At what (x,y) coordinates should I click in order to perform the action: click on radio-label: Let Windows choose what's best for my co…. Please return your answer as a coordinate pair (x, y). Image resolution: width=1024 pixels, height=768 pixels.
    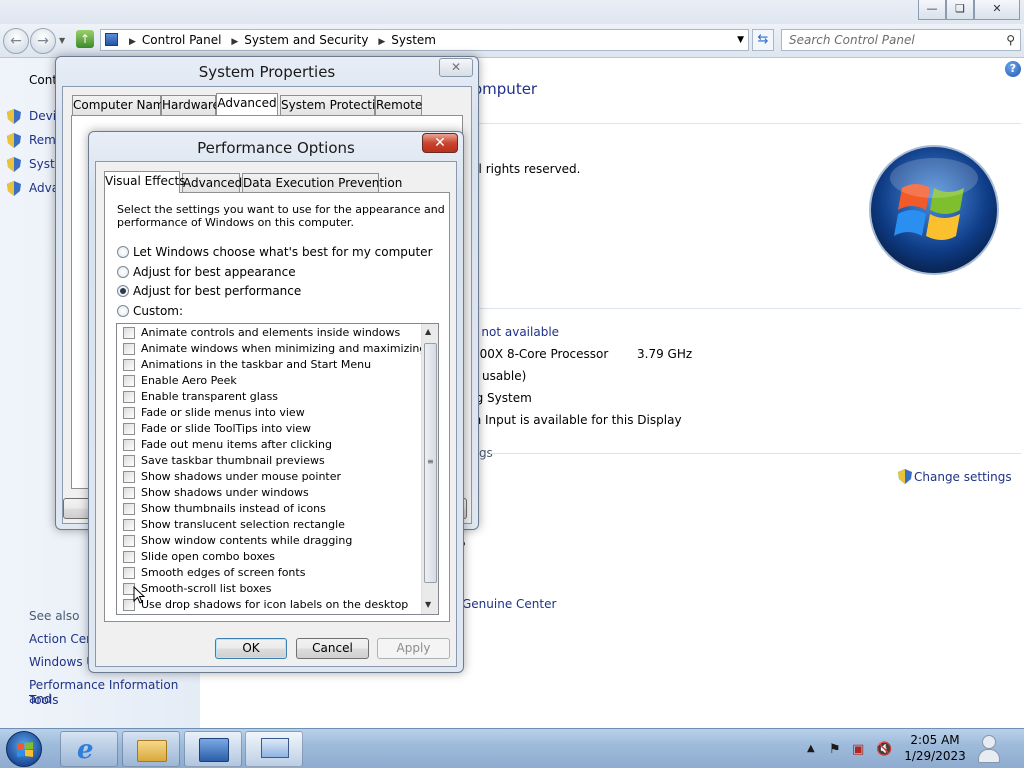
    Looking at the image, I should click on (283, 252).